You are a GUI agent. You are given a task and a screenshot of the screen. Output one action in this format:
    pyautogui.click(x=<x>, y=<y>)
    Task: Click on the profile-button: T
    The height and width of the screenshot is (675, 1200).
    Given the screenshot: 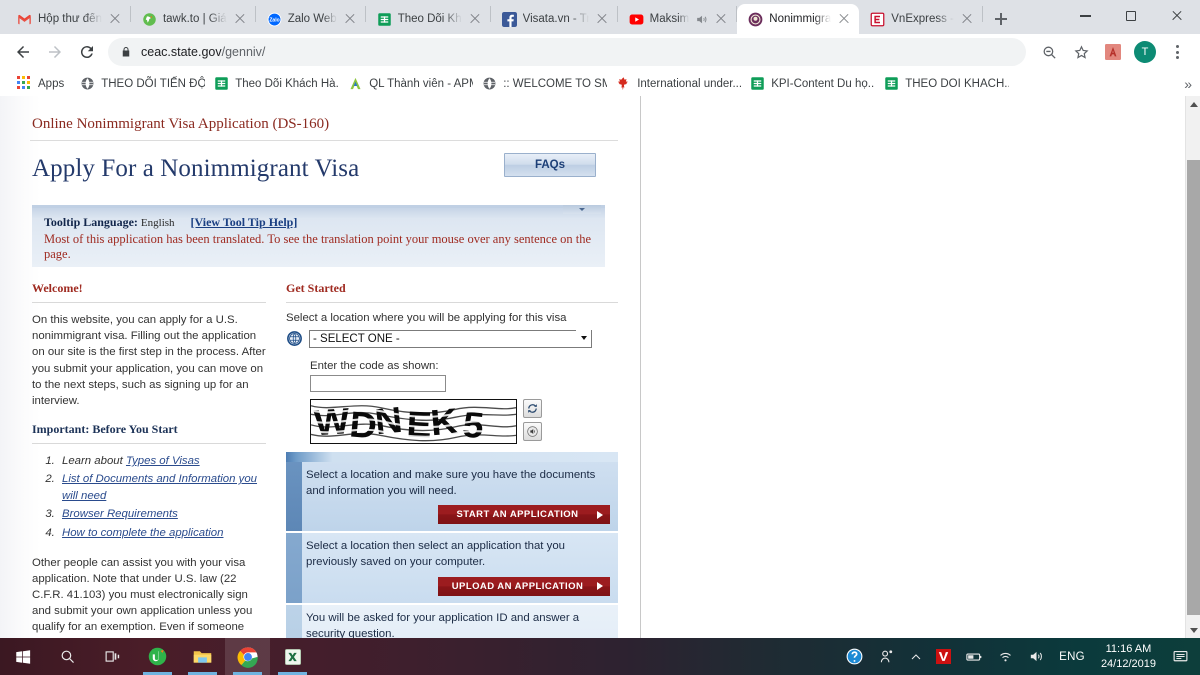 What is the action you would take?
    pyautogui.click(x=1145, y=52)
    